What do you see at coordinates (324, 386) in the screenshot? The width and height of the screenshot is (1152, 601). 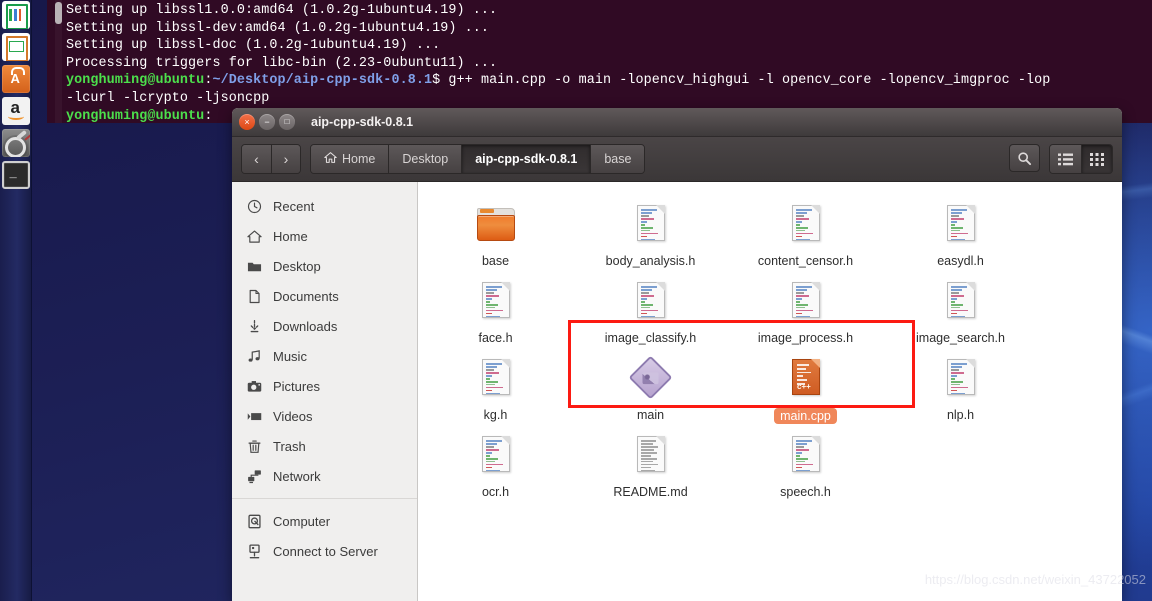 I see `sidebar-item-pictures: Pictures` at bounding box center [324, 386].